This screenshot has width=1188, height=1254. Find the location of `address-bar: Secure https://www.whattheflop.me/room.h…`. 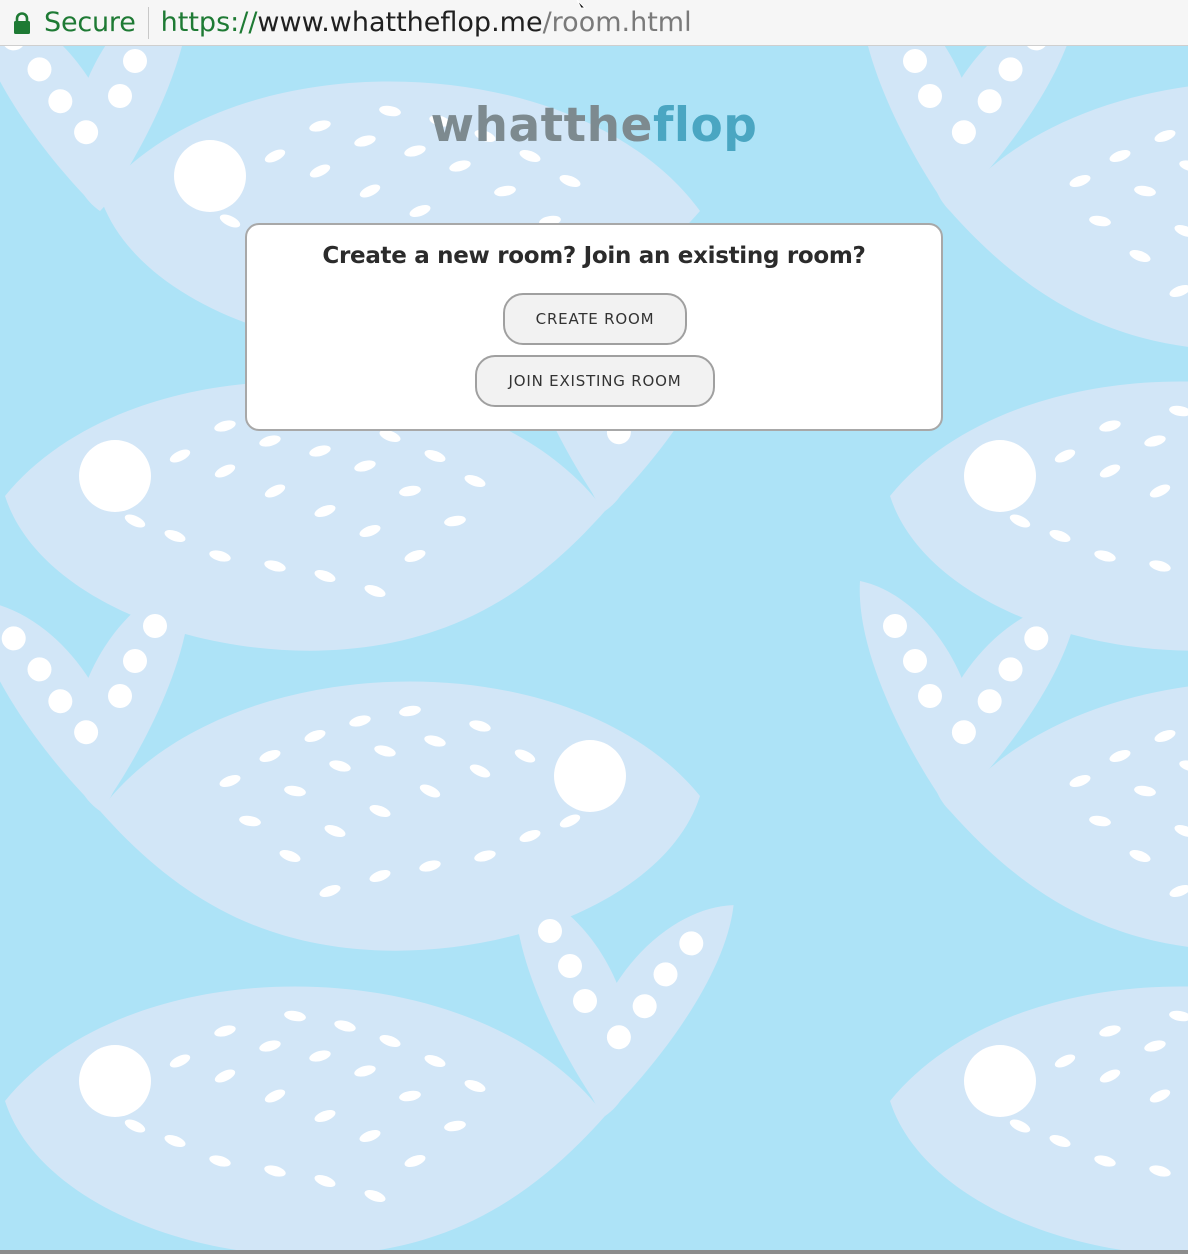

address-bar: Secure https://www.whattheflop.me/room.h… is located at coordinates (594, 23).